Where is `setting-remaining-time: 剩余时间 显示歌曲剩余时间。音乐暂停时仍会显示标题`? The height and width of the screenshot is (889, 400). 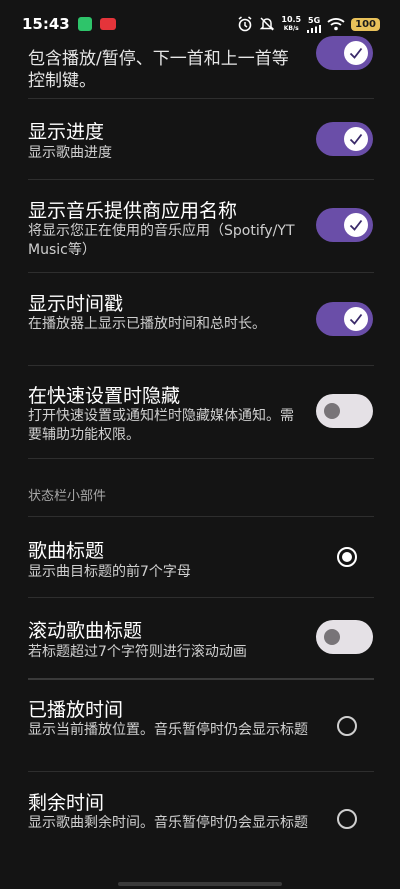
setting-remaining-time: 剩余时间 显示歌曲剩余时间。音乐暂停时仍会显示标题 is located at coordinates (200, 818).